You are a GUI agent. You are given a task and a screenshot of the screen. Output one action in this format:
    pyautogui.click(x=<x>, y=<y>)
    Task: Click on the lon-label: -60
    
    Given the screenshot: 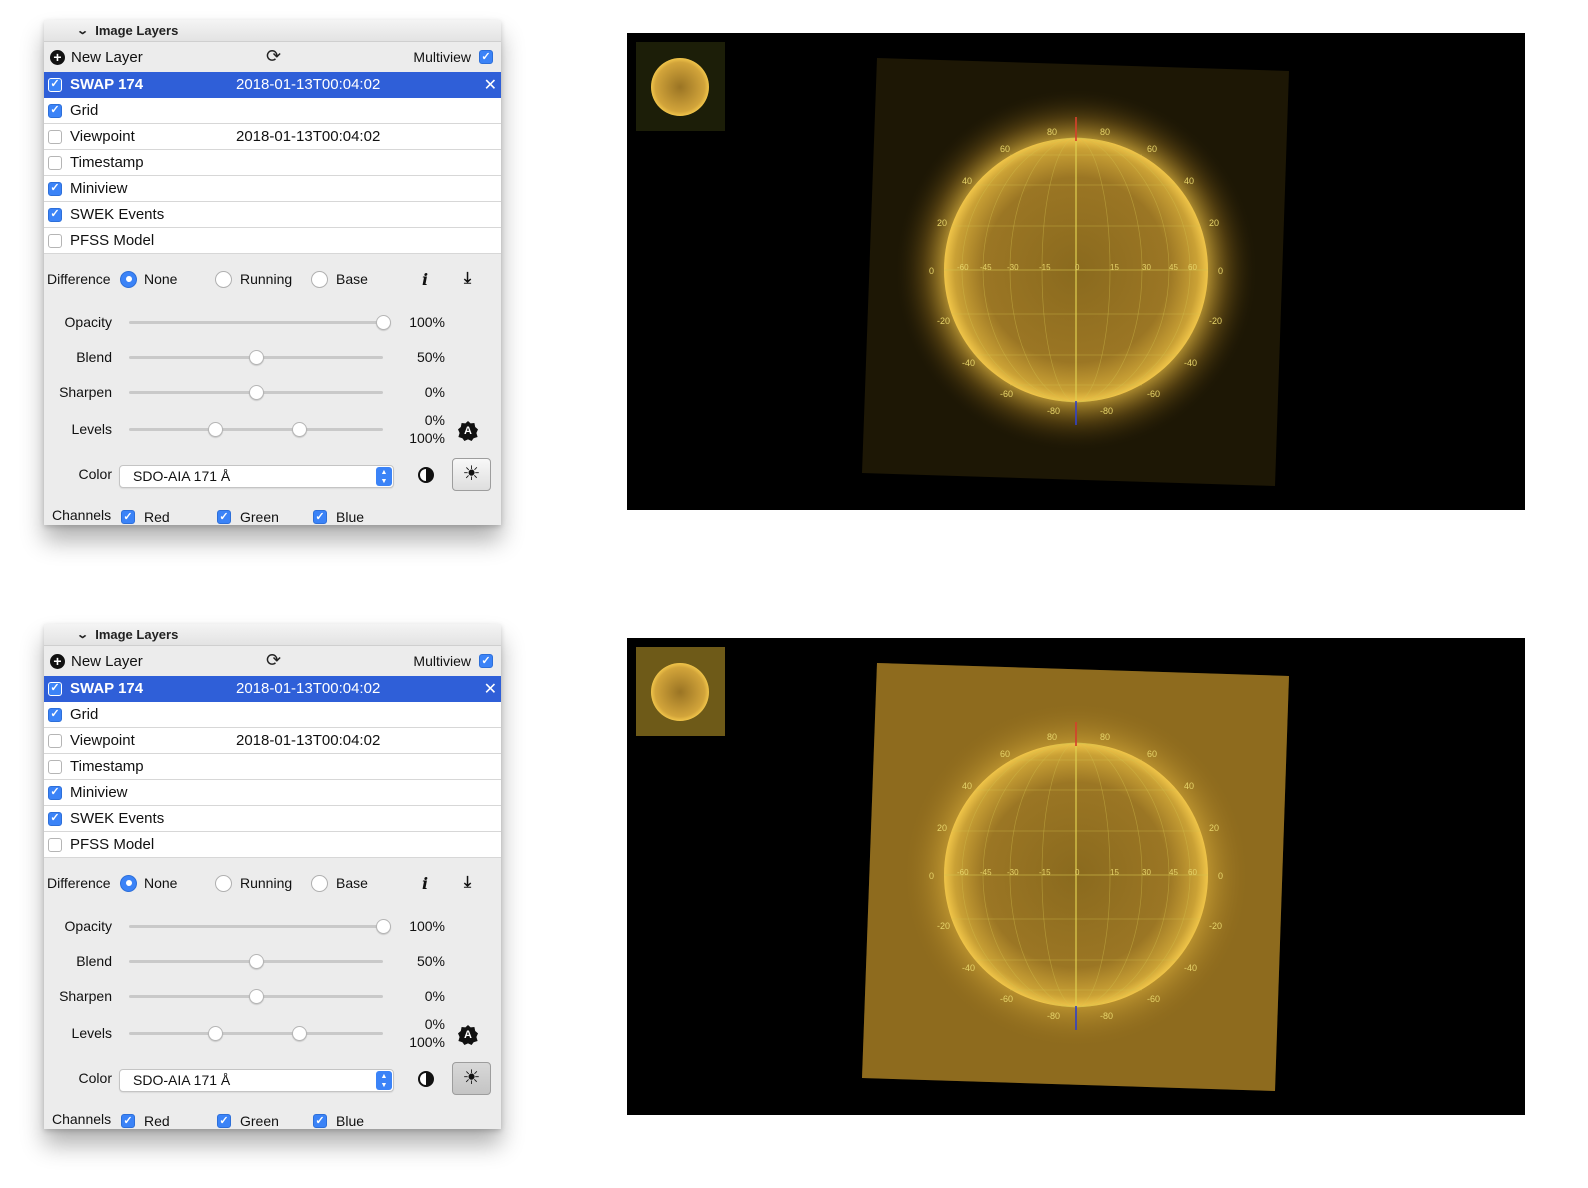 What is the action you would take?
    pyautogui.click(x=963, y=872)
    